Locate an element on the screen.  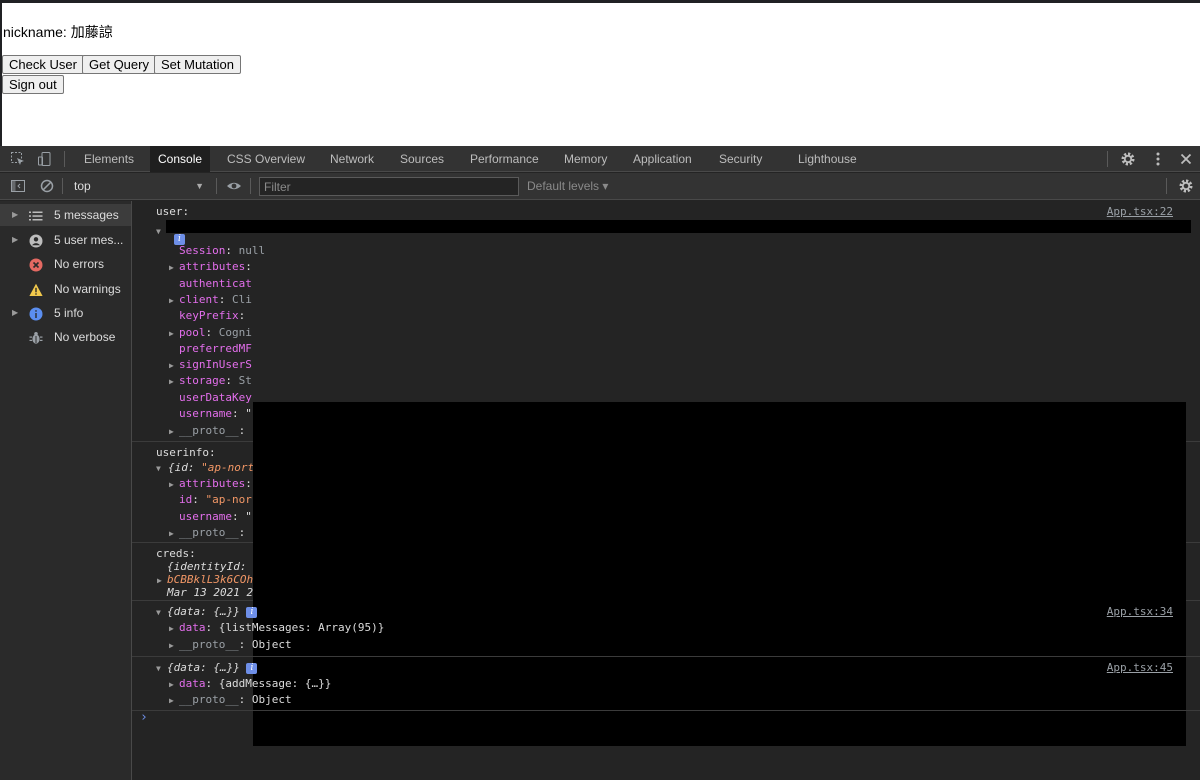
console-prompt-chevron-icon: › is located at coordinates (144, 717).